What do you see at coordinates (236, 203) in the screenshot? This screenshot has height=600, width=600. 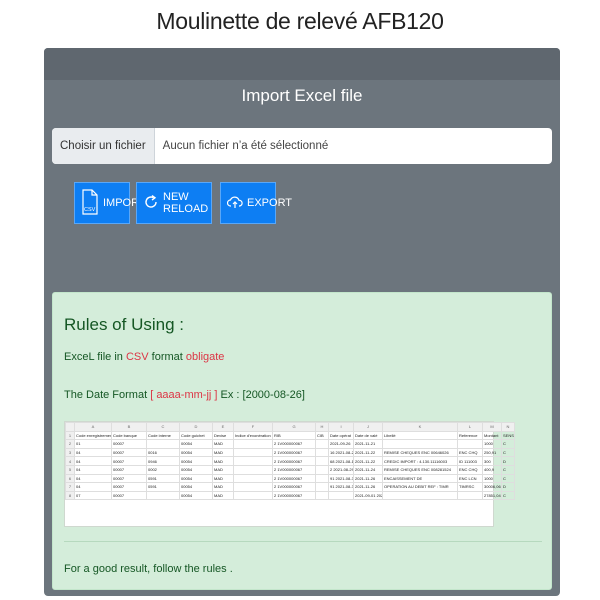 I see `cloud-upload-icon` at bounding box center [236, 203].